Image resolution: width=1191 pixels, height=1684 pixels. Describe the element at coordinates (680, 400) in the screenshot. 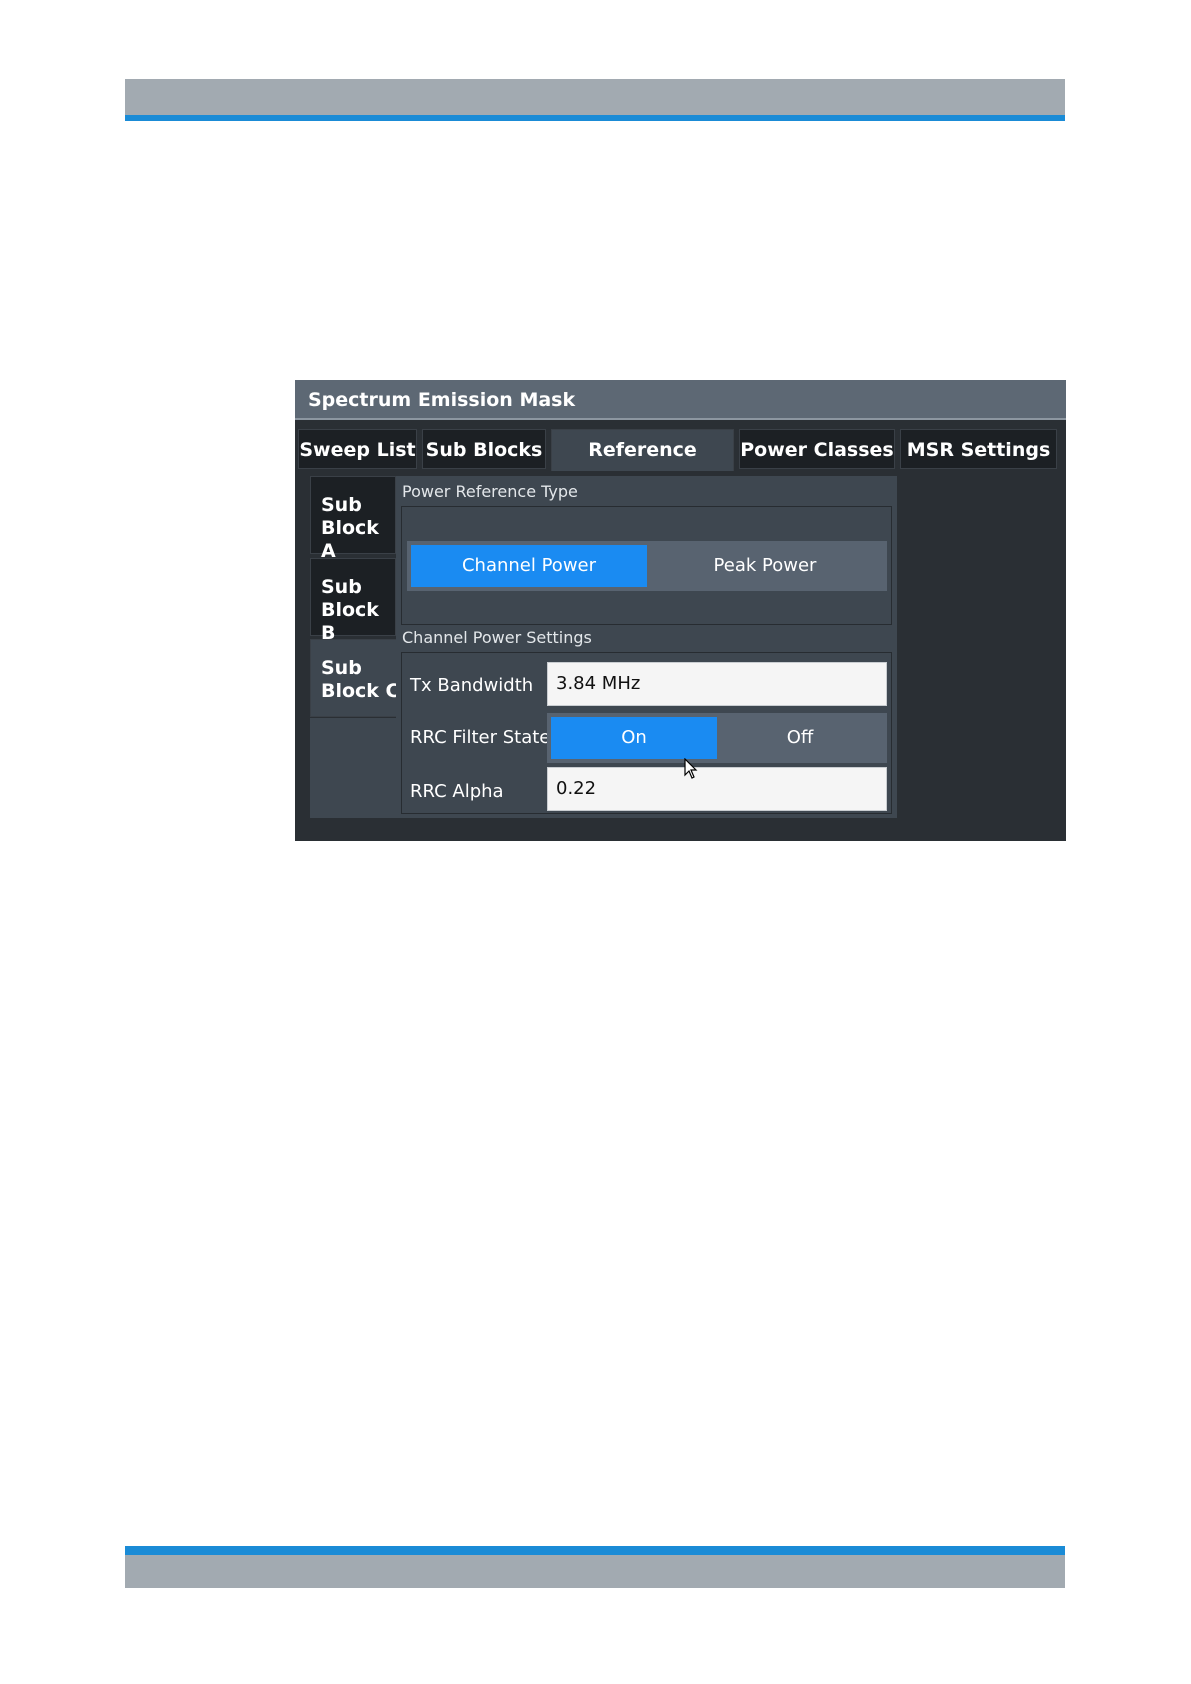

I see `dialog-title: Spectrum Emission Mask` at that location.